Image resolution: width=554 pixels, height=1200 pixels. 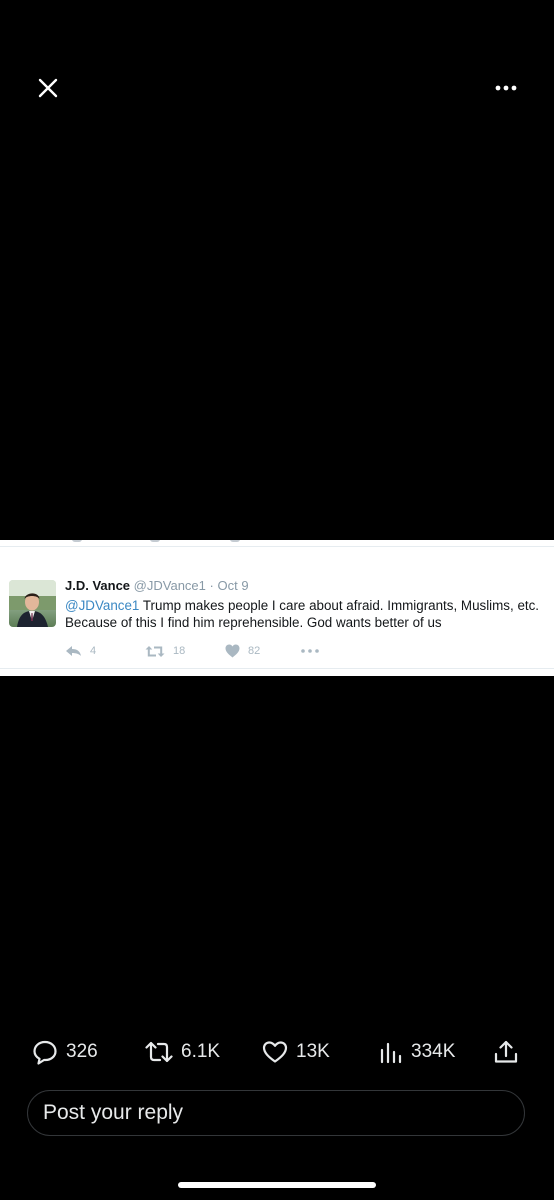 What do you see at coordinates (277, 1185) in the screenshot?
I see `home-indicator` at bounding box center [277, 1185].